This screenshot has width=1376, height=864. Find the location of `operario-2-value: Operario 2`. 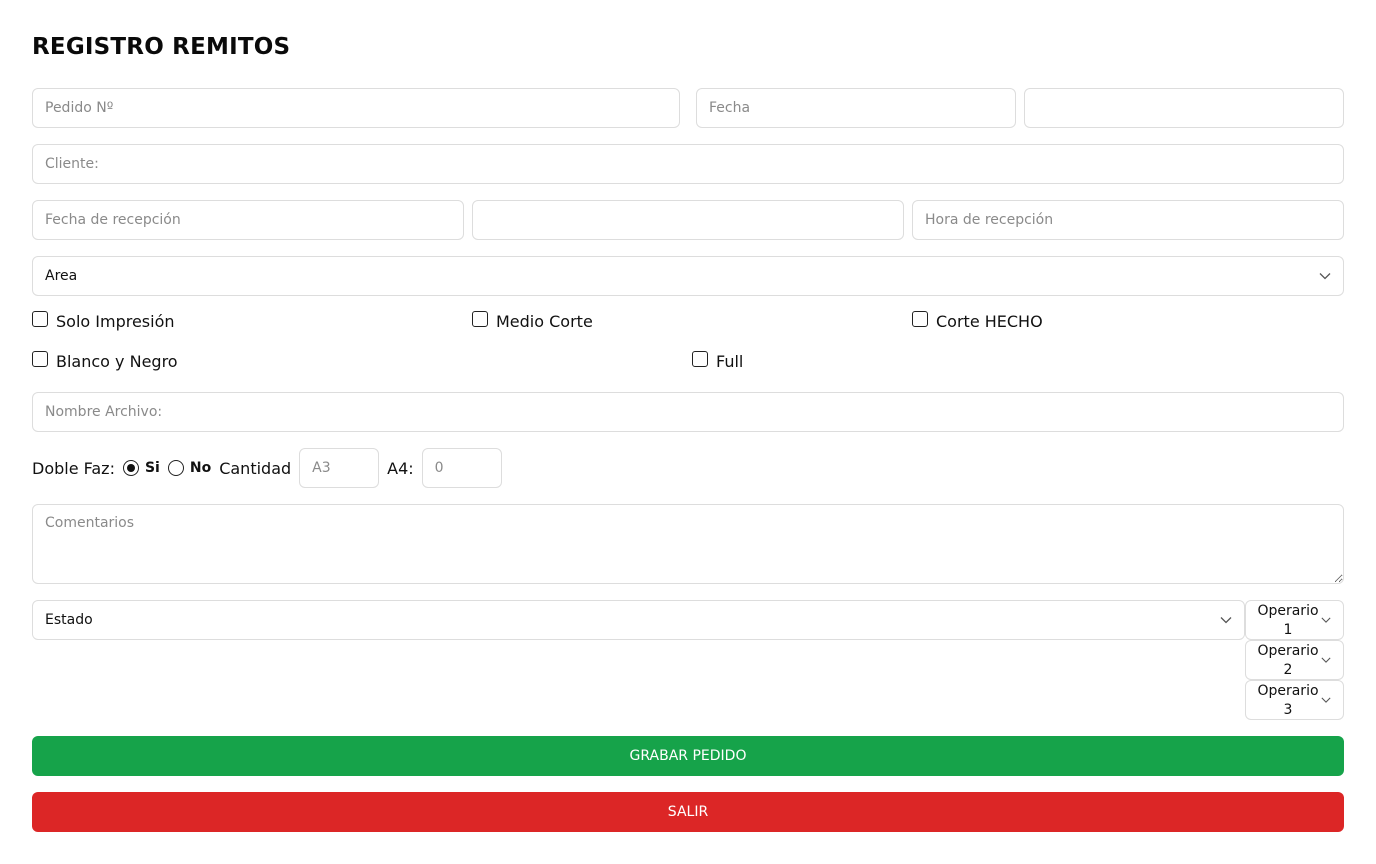

operario-2-value: Operario 2 is located at coordinates (1288, 661).